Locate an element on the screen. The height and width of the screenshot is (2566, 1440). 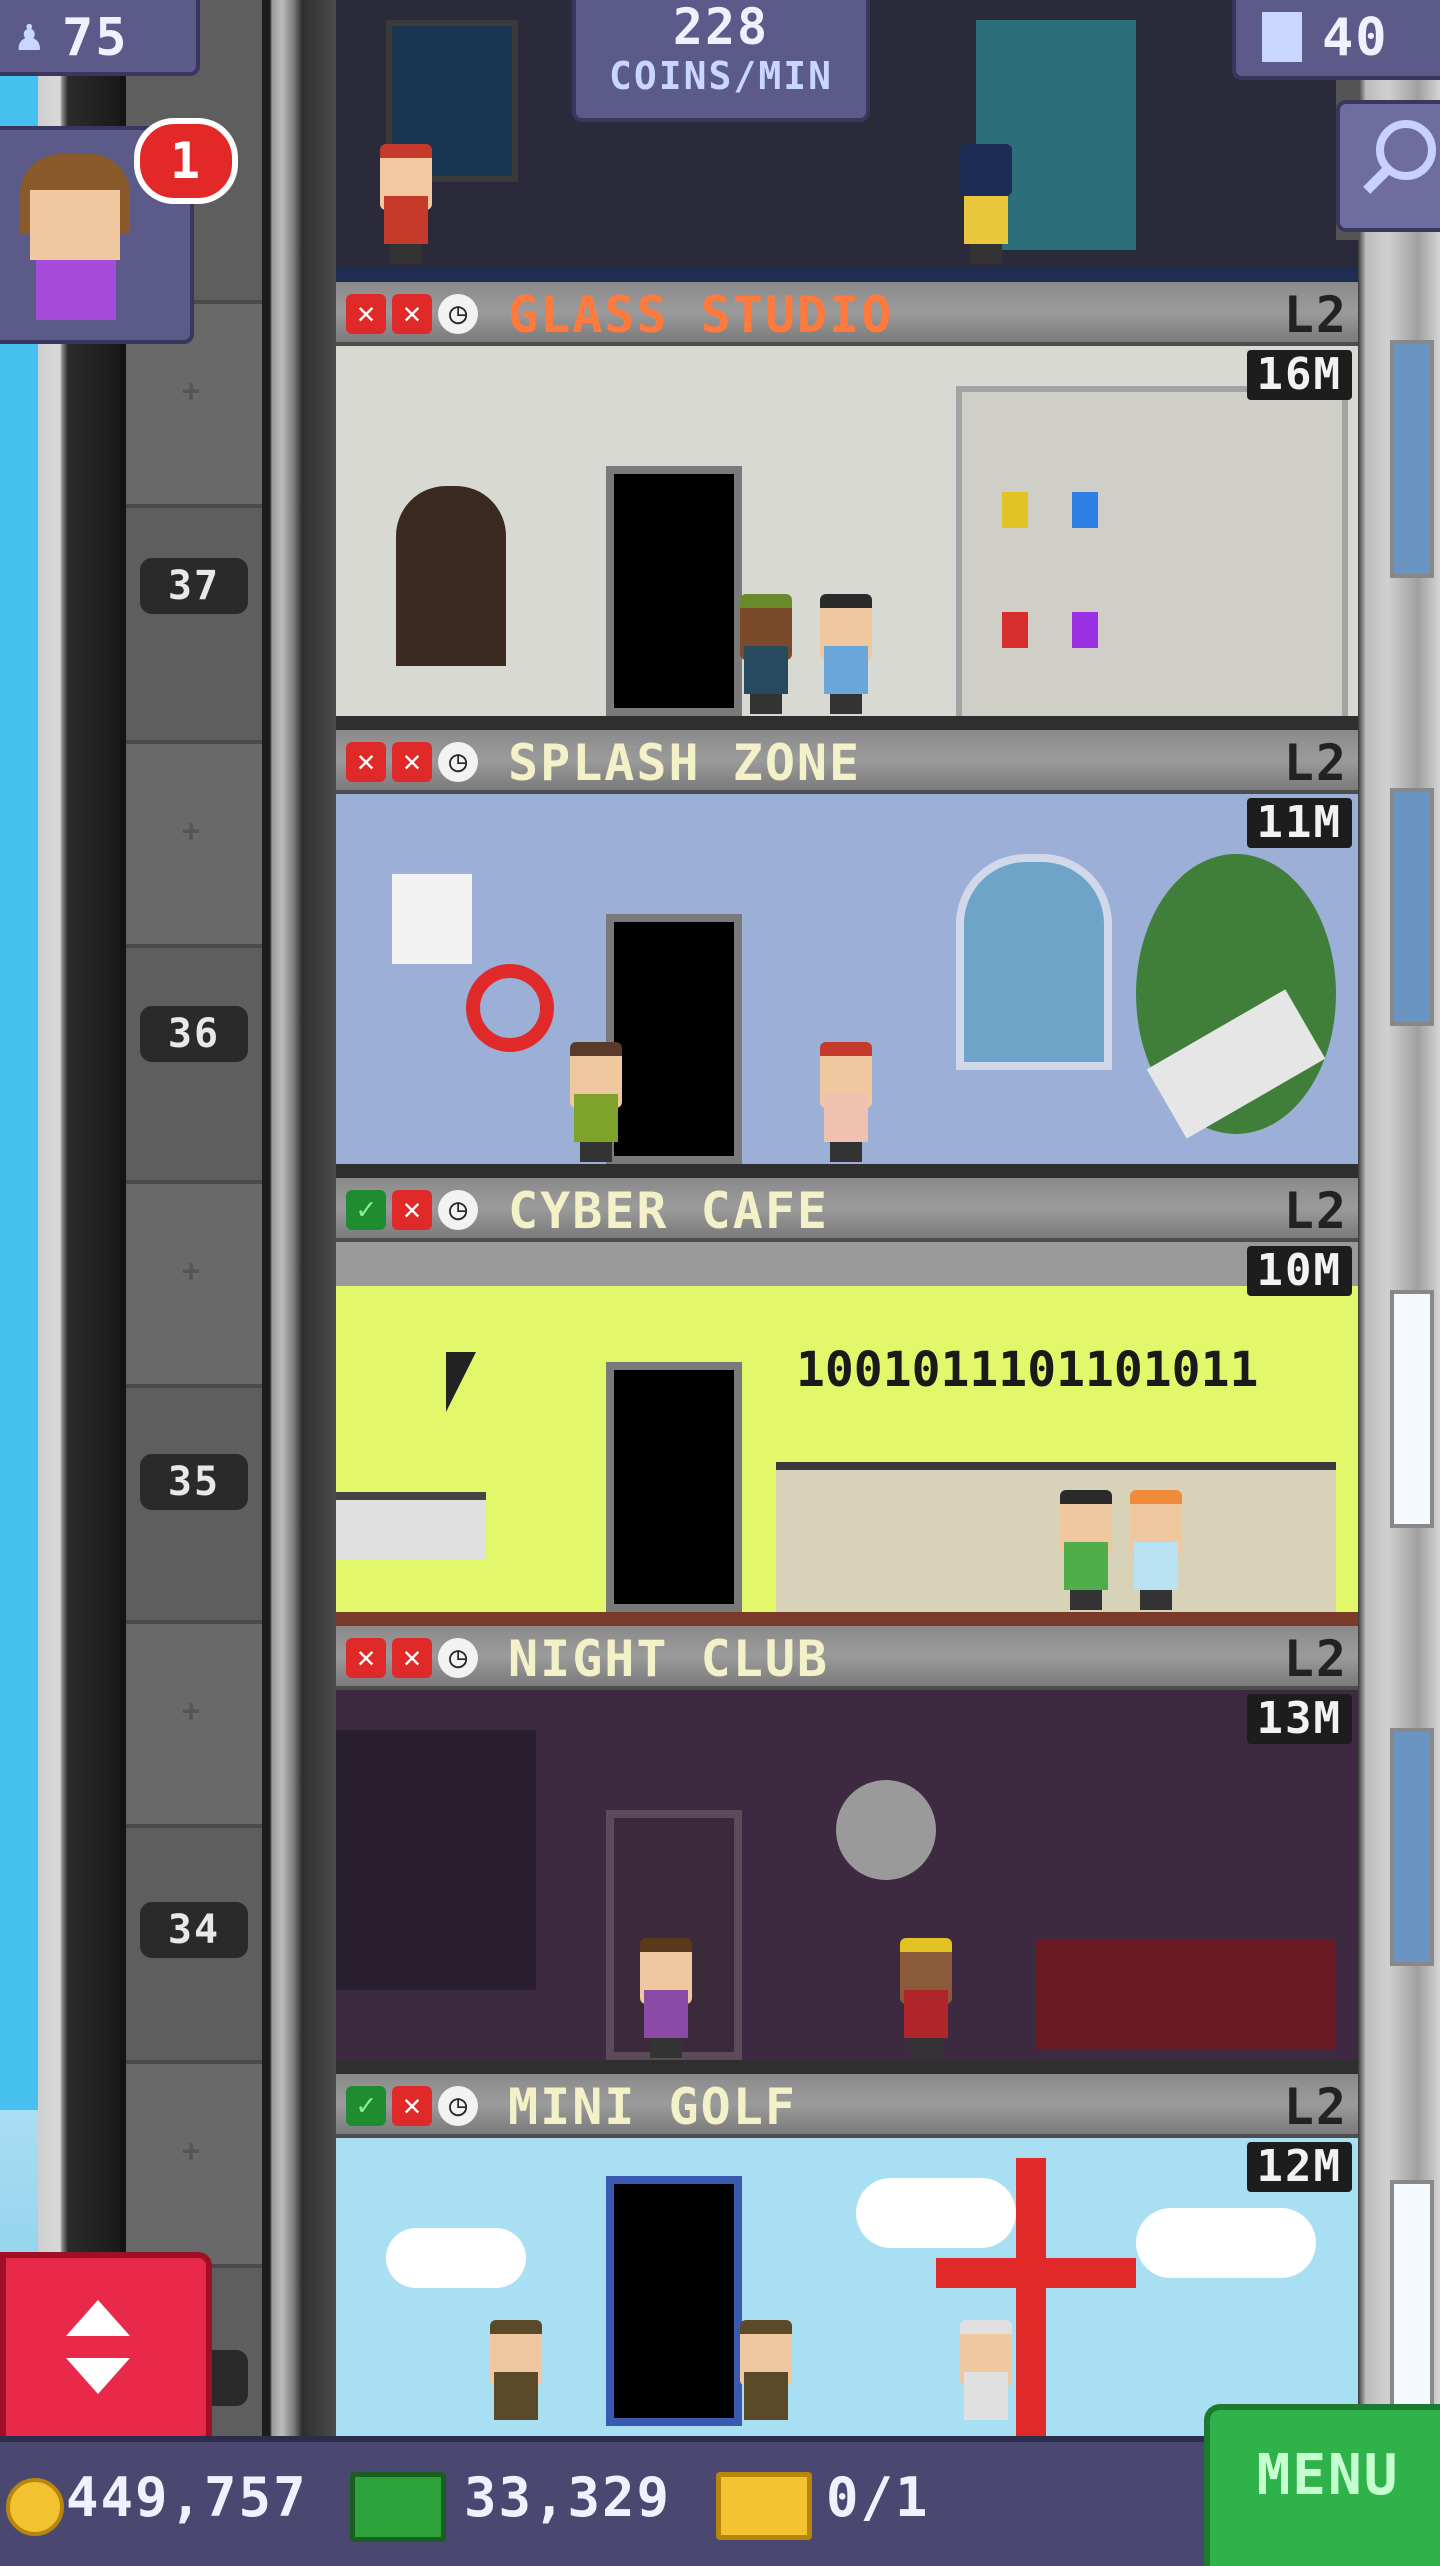
coins-per-min-display: 228 COINS/MIN is located at coordinates (721, 61).